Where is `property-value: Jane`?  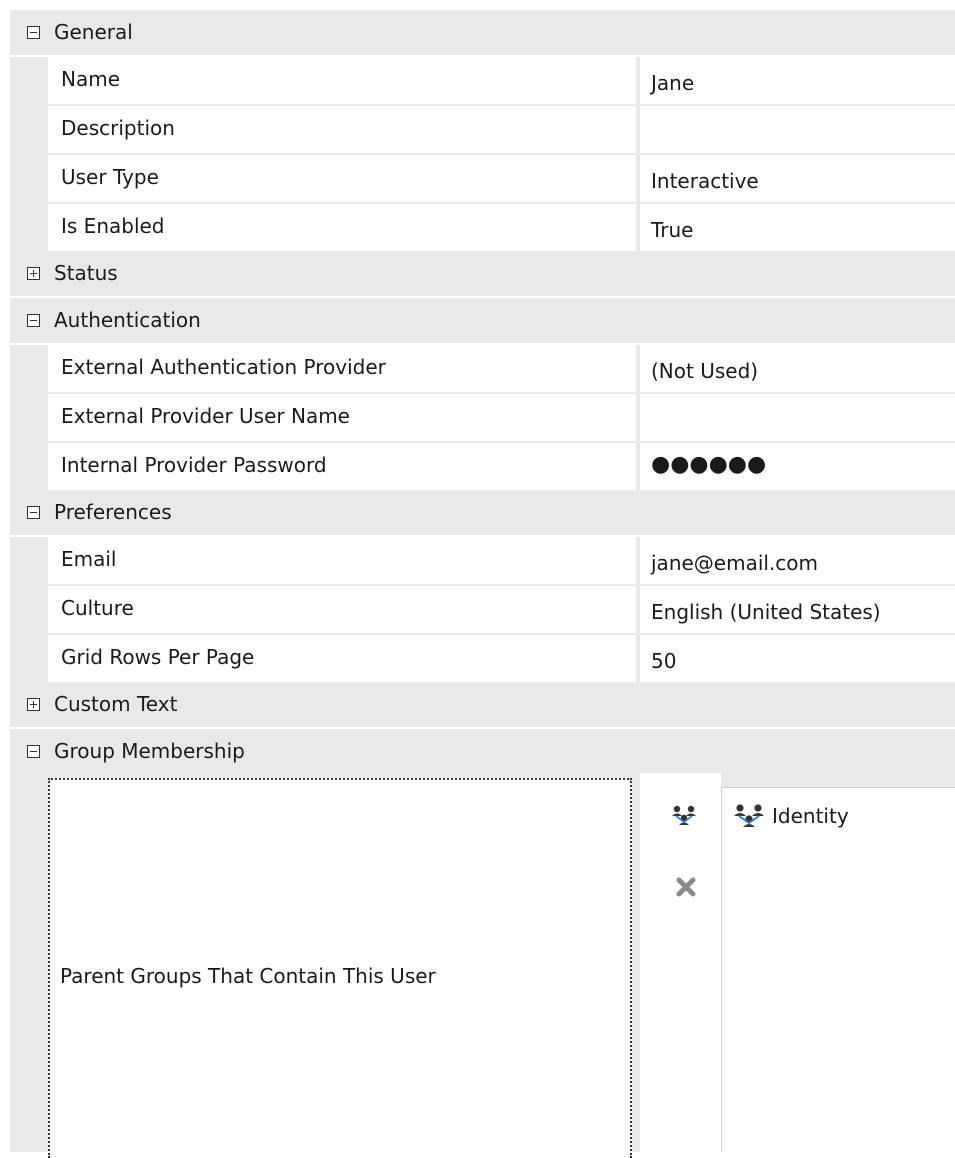 property-value: Jane is located at coordinates (673, 83).